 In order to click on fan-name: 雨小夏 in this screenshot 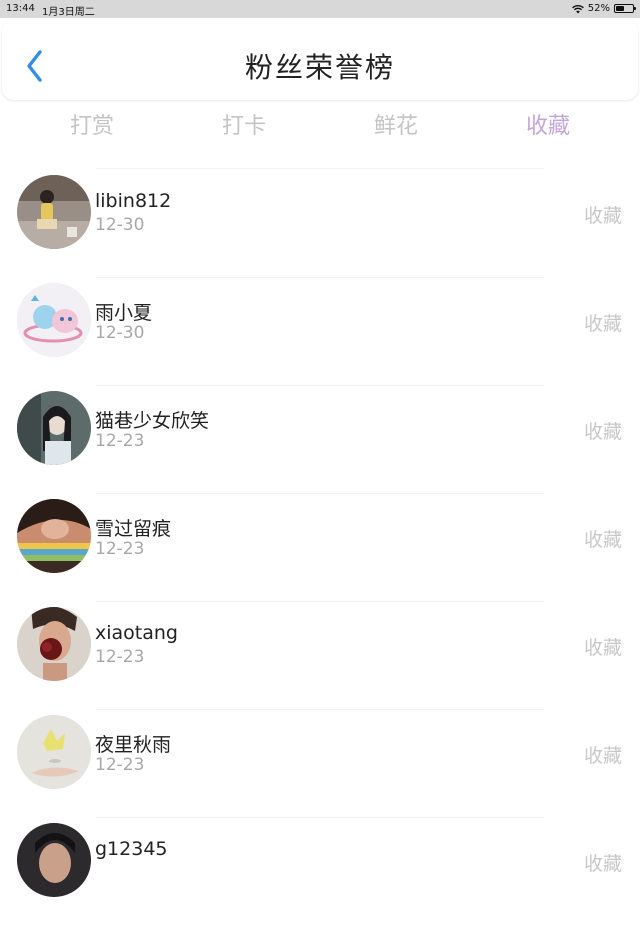, I will do `click(124, 313)`.